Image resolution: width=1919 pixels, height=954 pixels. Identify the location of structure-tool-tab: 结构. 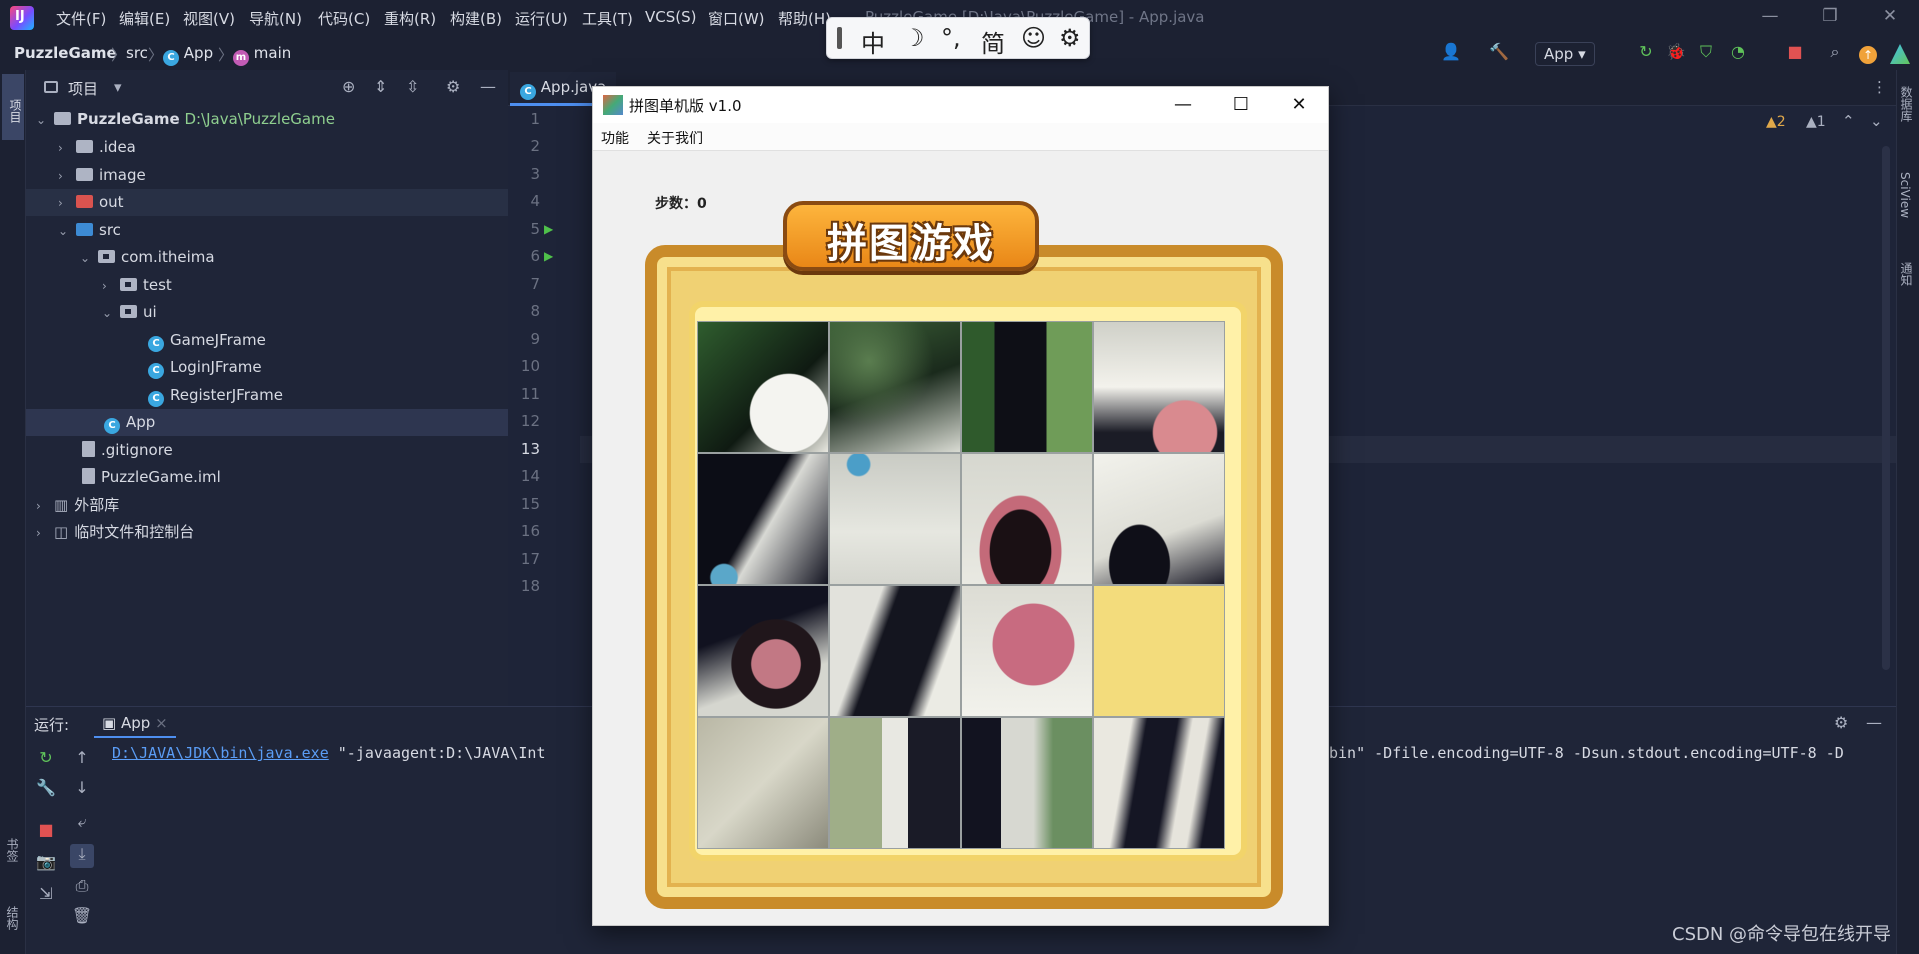
(12, 918).